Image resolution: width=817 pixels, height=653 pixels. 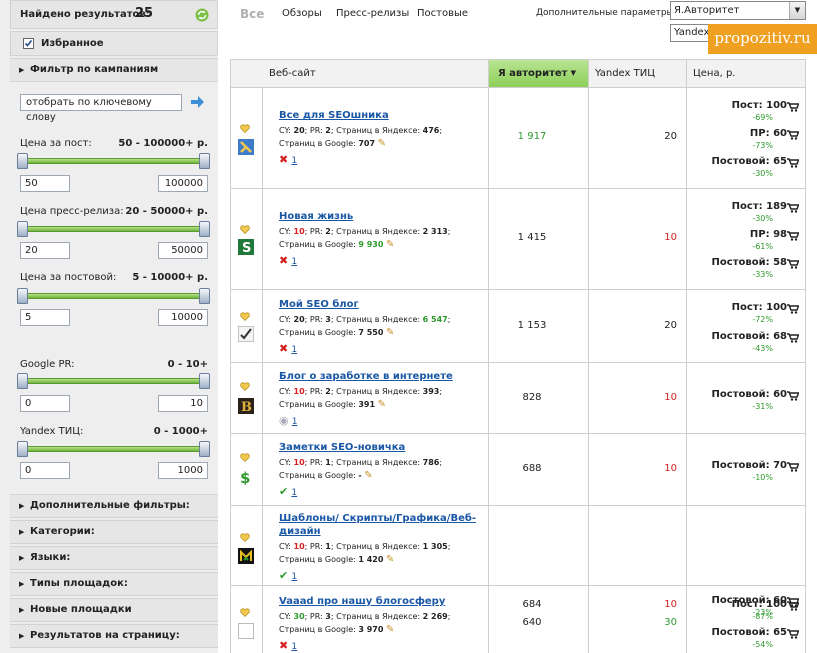 What do you see at coordinates (284, 420) in the screenshot?
I see `pending-icon: ◉` at bounding box center [284, 420].